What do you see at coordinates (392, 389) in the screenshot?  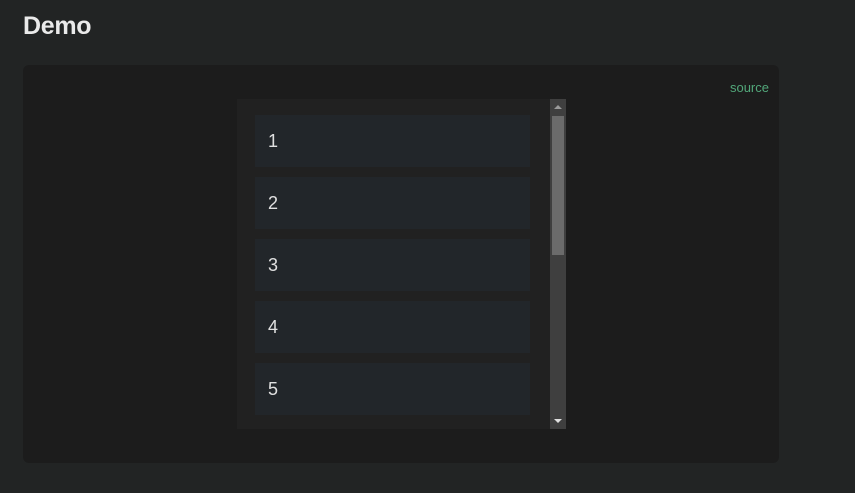 I see `list-item: 5` at bounding box center [392, 389].